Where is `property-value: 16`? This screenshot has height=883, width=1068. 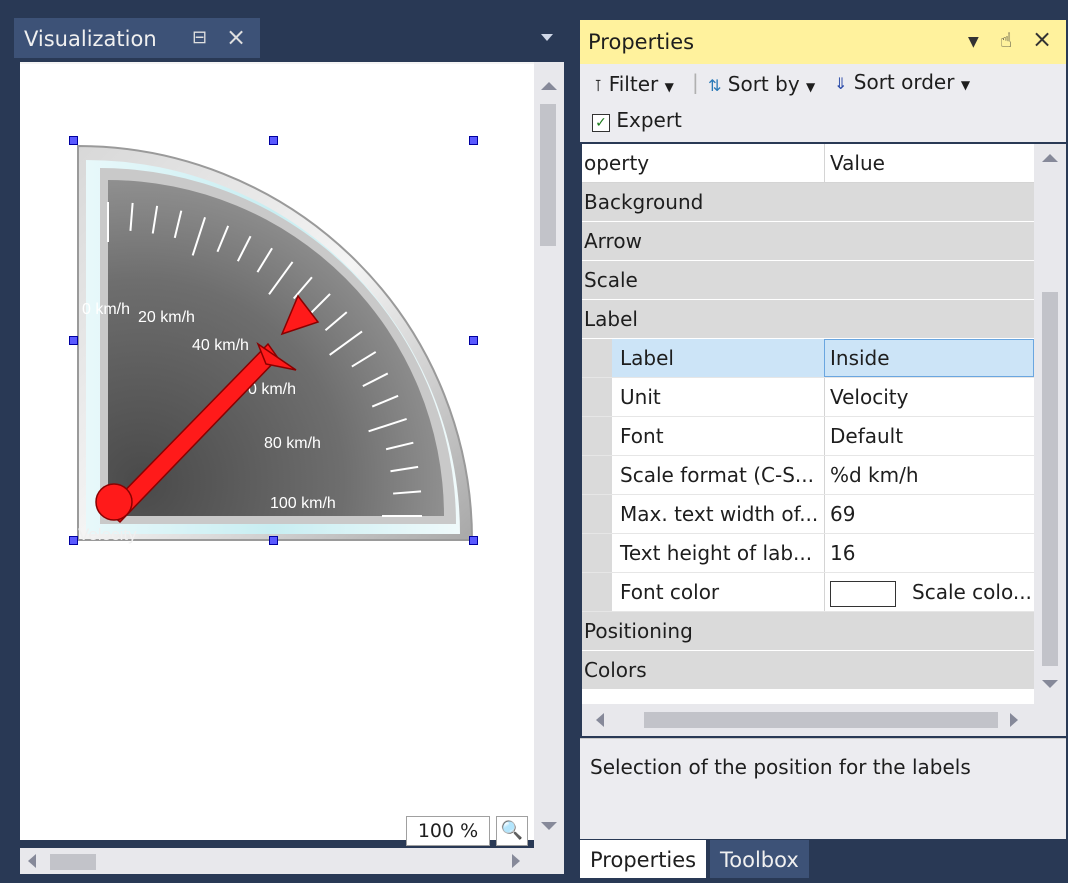 property-value: 16 is located at coordinates (842, 553).